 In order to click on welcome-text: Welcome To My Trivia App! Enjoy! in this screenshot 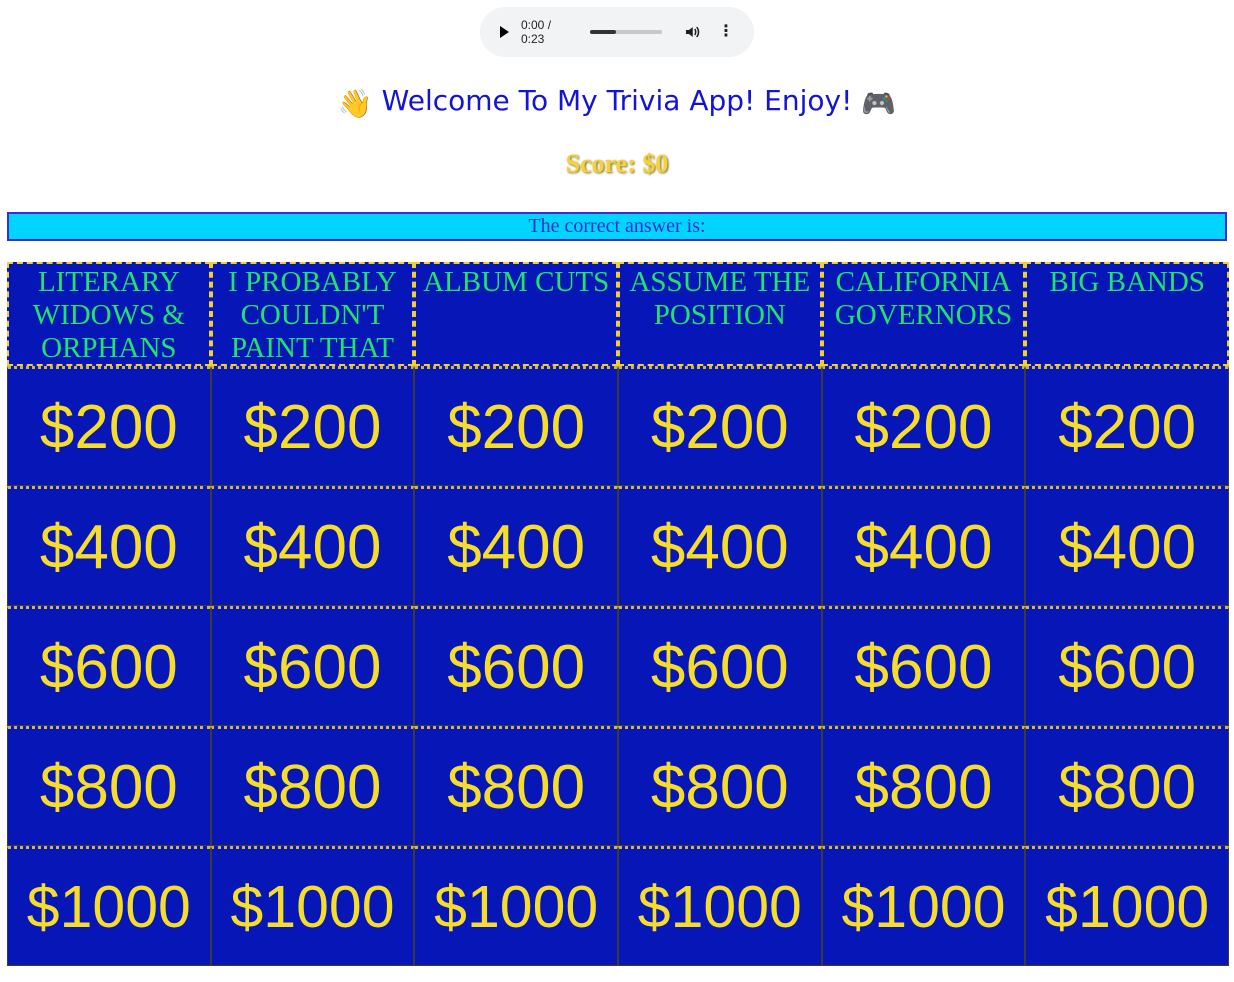, I will do `click(617, 100)`.